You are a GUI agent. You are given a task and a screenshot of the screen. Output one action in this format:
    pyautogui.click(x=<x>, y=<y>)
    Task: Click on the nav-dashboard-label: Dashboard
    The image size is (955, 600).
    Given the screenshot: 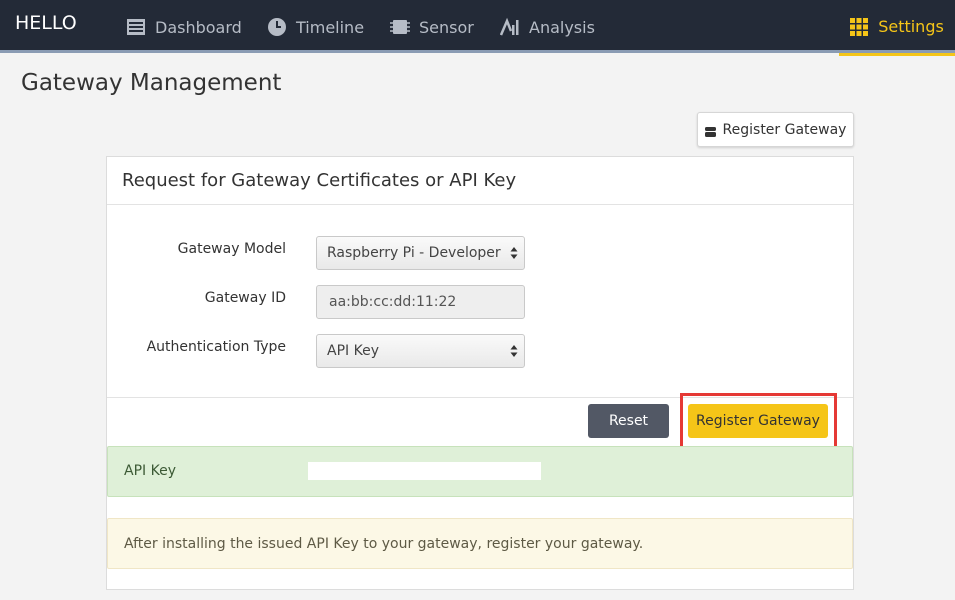 What is the action you would take?
    pyautogui.click(x=198, y=27)
    